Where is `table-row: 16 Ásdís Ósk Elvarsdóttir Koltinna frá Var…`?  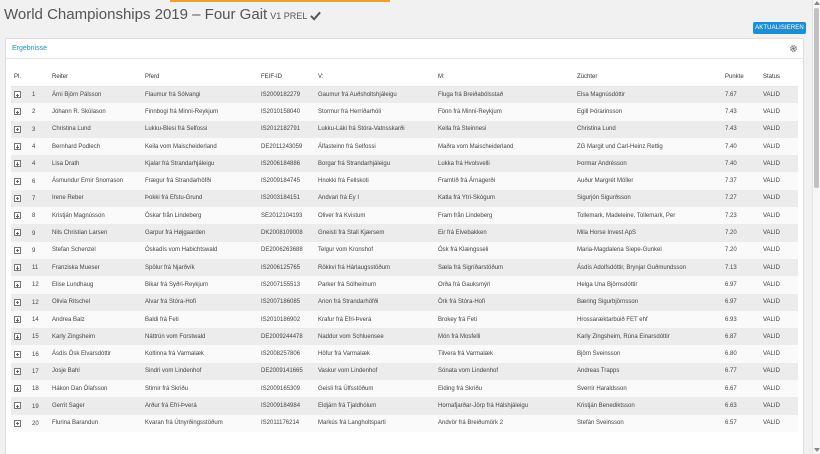 table-row: 16 Ásdís Ósk Elvarsdóttir Koltinna frá Var… is located at coordinates (404, 354).